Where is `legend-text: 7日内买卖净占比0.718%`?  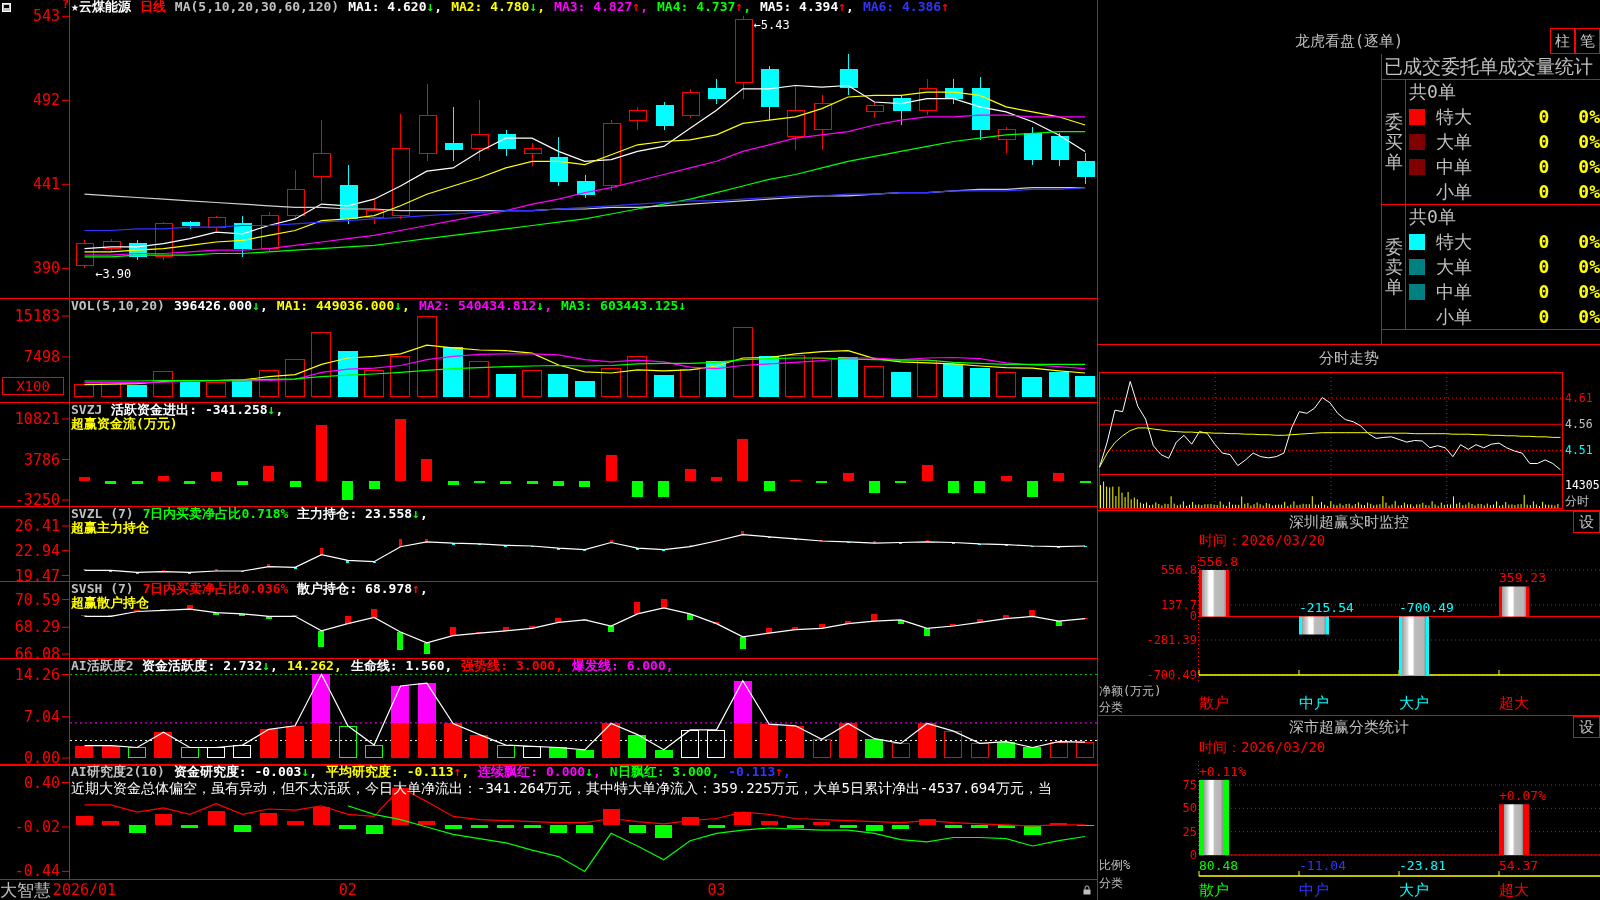 legend-text: 7日内买卖净占比0.718% is located at coordinates (215, 514).